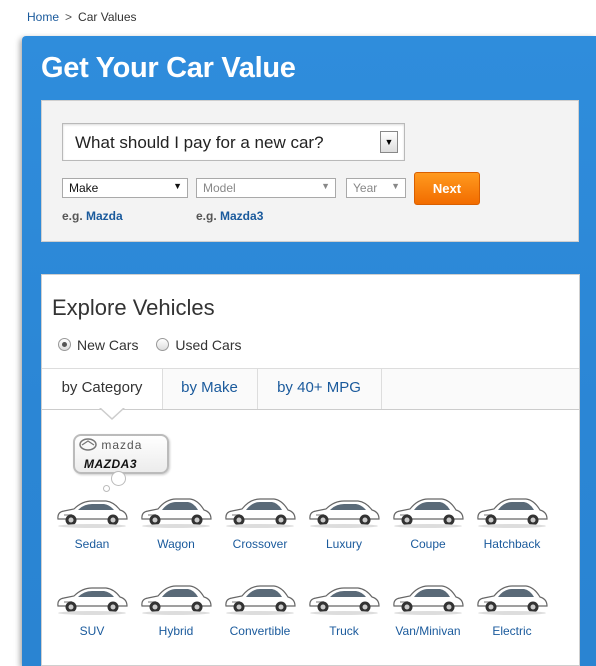  I want to click on question-select-value: What should I pay for a new car?, so click(199, 142).